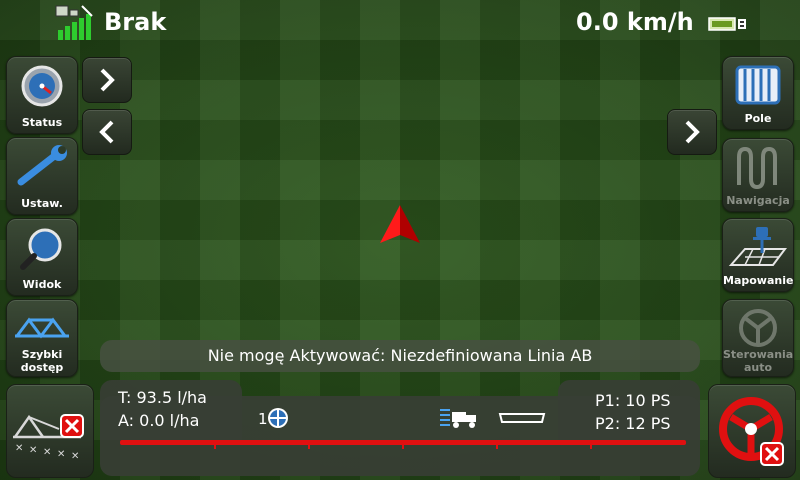  I want to click on battery-icon, so click(727, 24).